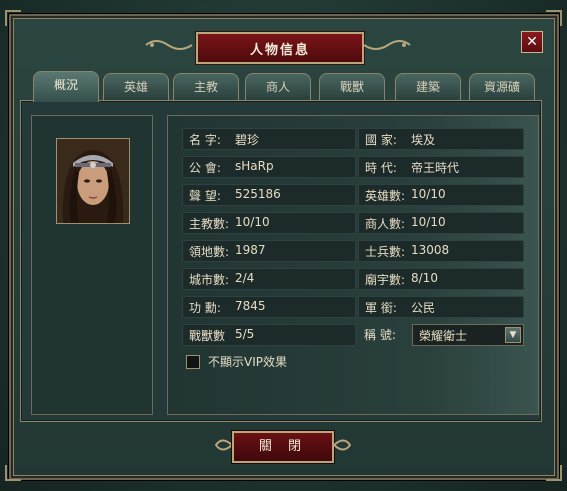 Image resolution: width=567 pixels, height=491 pixels. Describe the element at coordinates (353, 279) in the screenshot. I see `info-row: 城市數: 2/4 廟宇數: 8/10` at that location.